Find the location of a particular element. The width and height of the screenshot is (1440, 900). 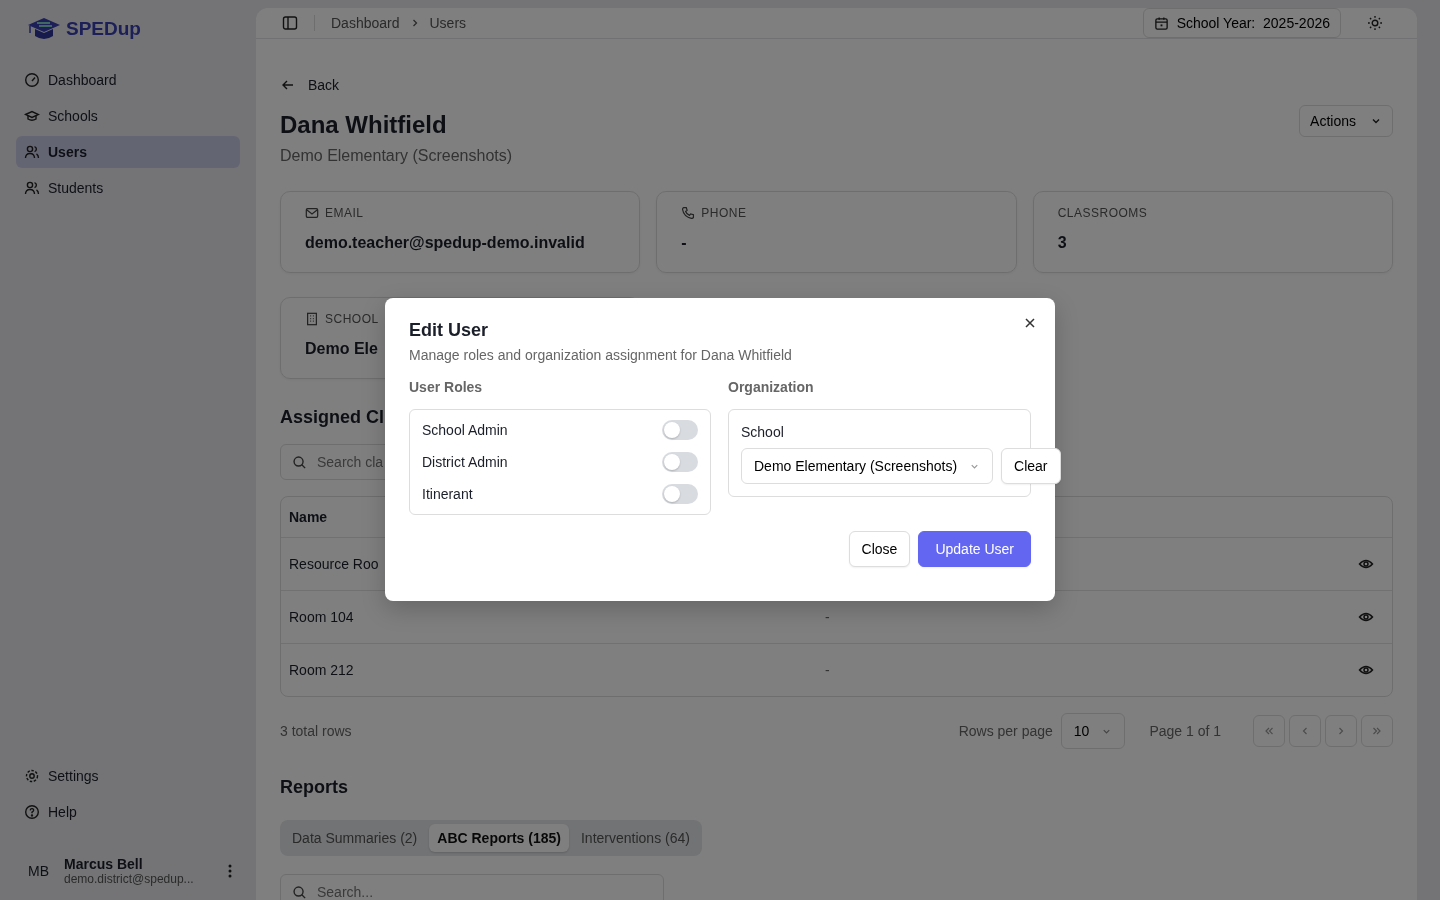

double-chevron-left-icon is located at coordinates (1269, 731).